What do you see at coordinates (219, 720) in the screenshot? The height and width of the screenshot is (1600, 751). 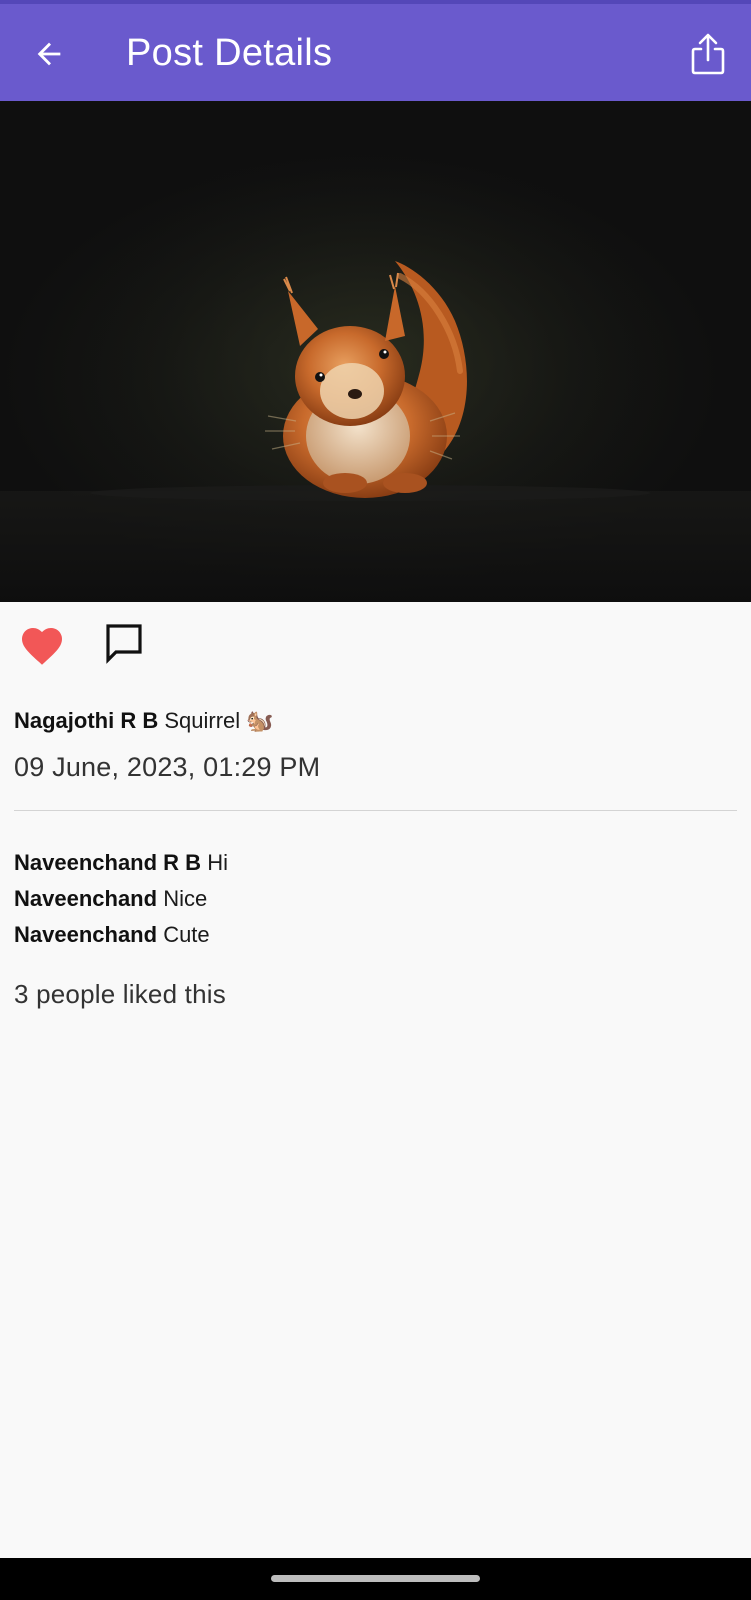 I see `post-caption-text: Squirrel 🐿️` at bounding box center [219, 720].